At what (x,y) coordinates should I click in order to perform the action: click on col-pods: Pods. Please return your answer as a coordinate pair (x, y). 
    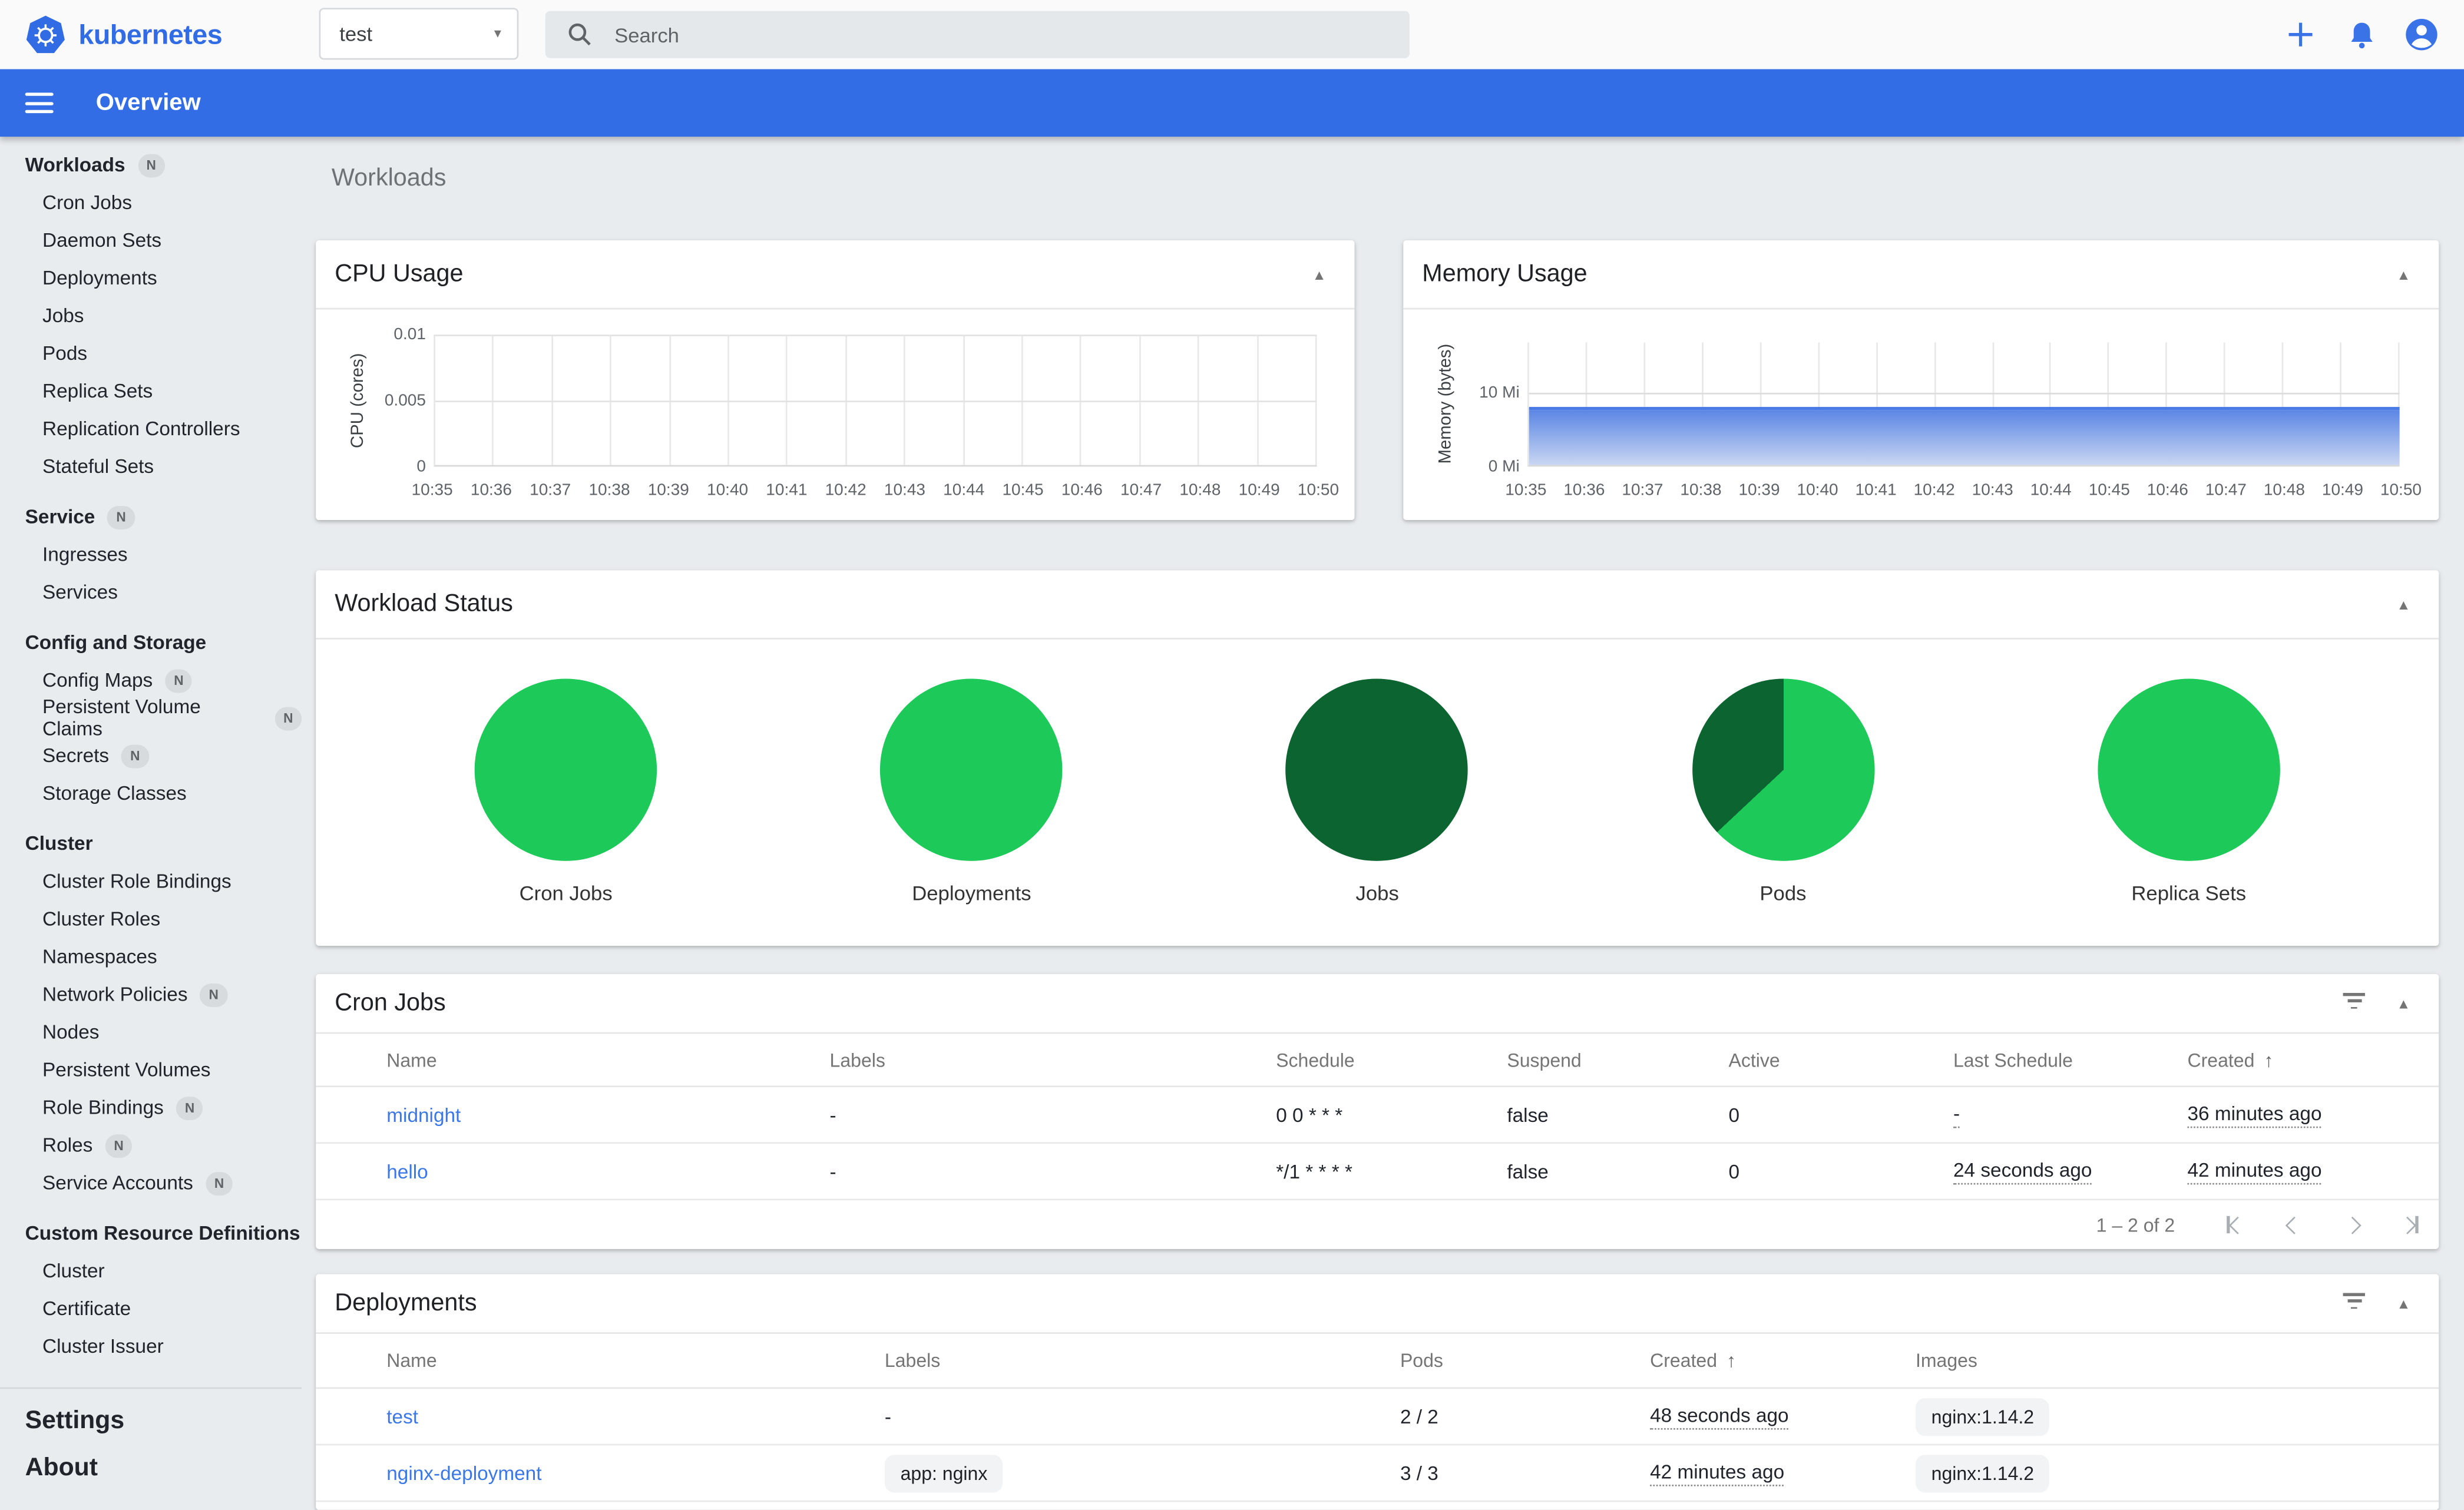
    Looking at the image, I should click on (1421, 1360).